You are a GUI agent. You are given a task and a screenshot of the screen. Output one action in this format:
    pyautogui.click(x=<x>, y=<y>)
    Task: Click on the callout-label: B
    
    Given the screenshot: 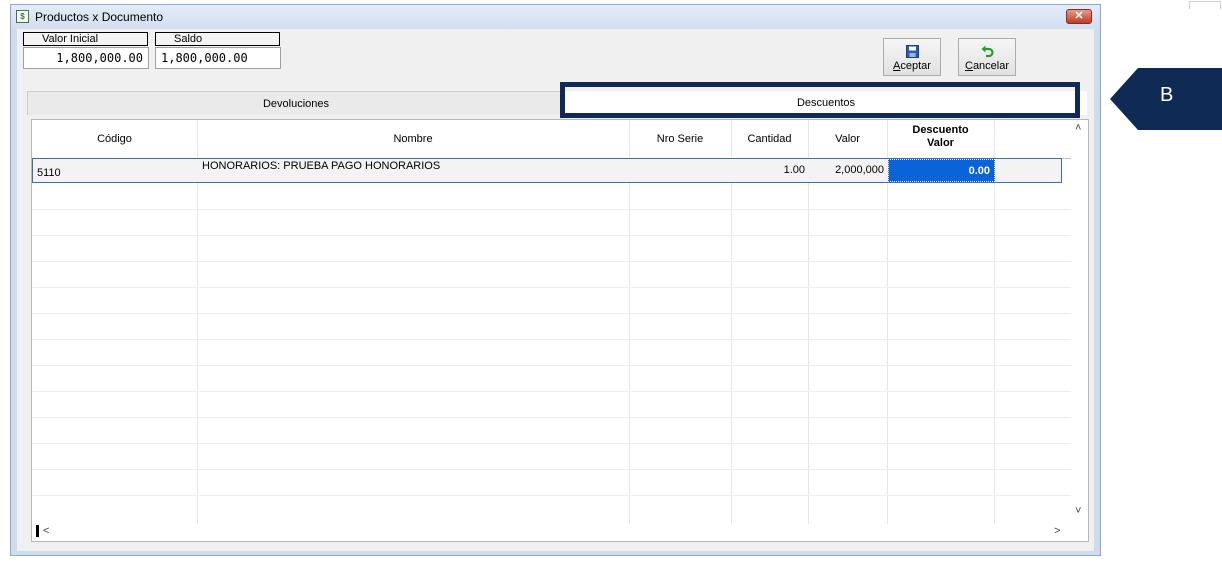 What is the action you would take?
    pyautogui.click(x=1167, y=95)
    